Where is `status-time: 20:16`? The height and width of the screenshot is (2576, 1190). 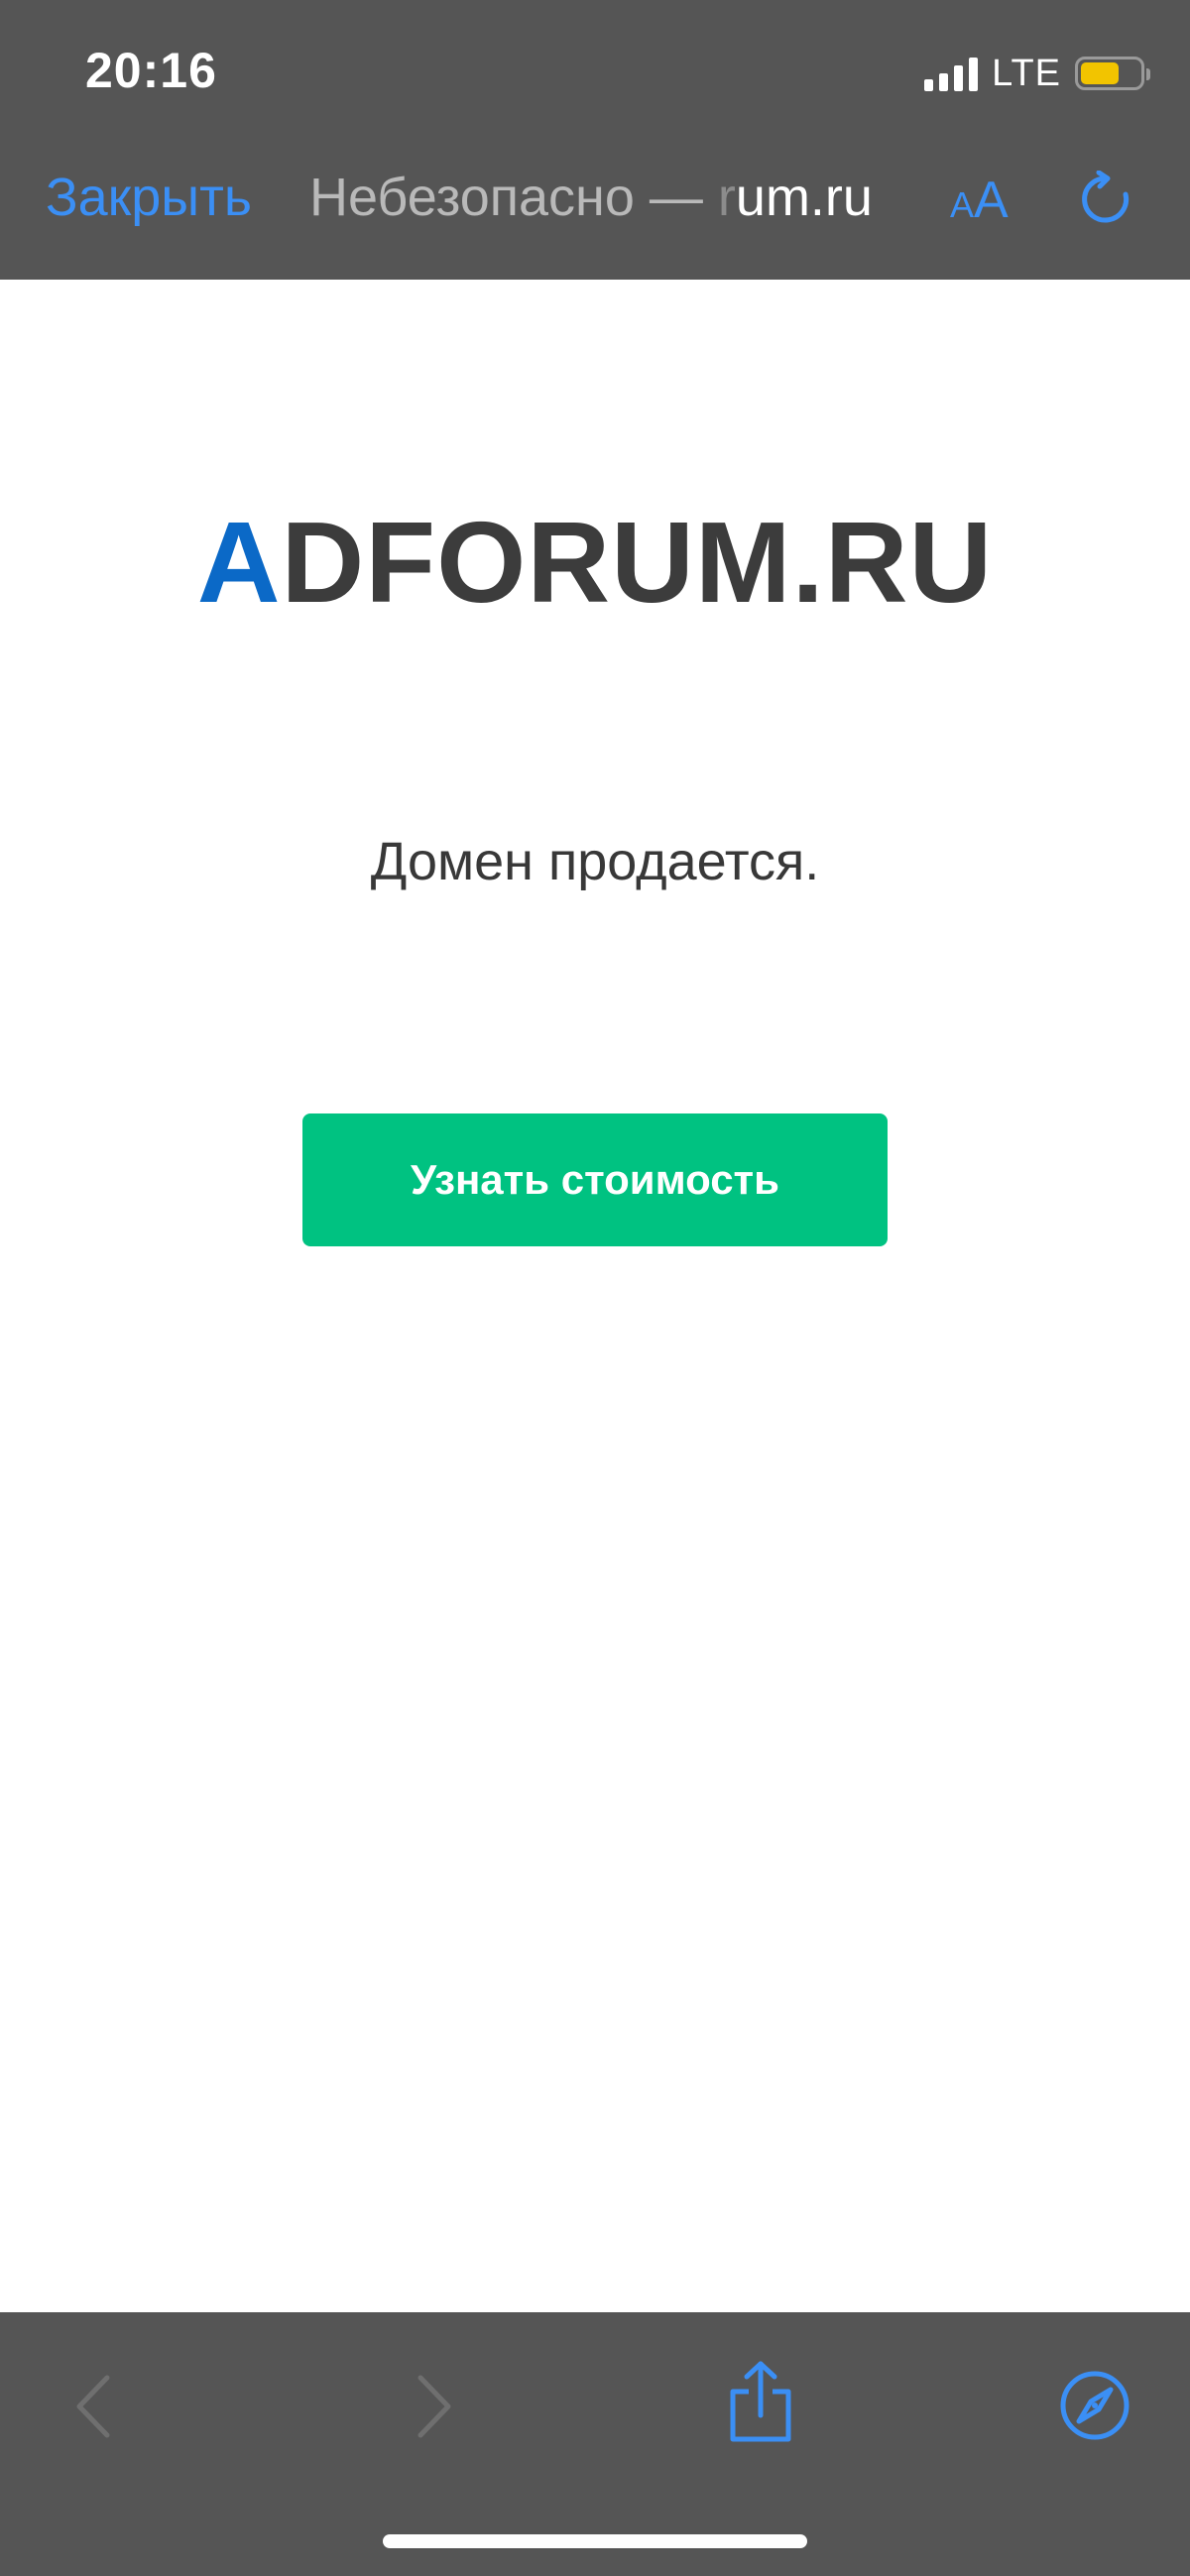 status-time: 20:16 is located at coordinates (151, 70).